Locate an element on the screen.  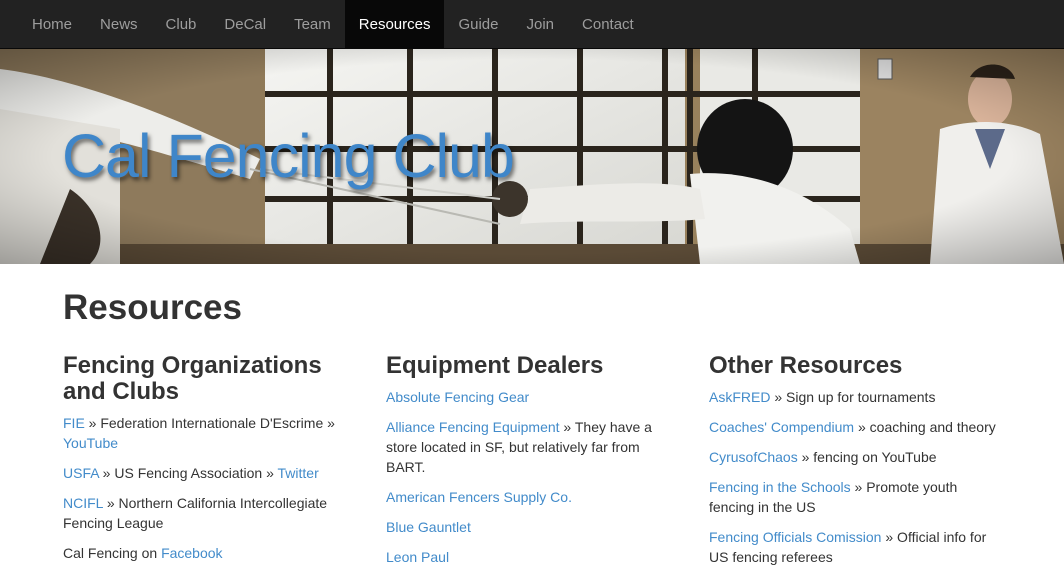
link-fie: FIE is located at coordinates (74, 423).